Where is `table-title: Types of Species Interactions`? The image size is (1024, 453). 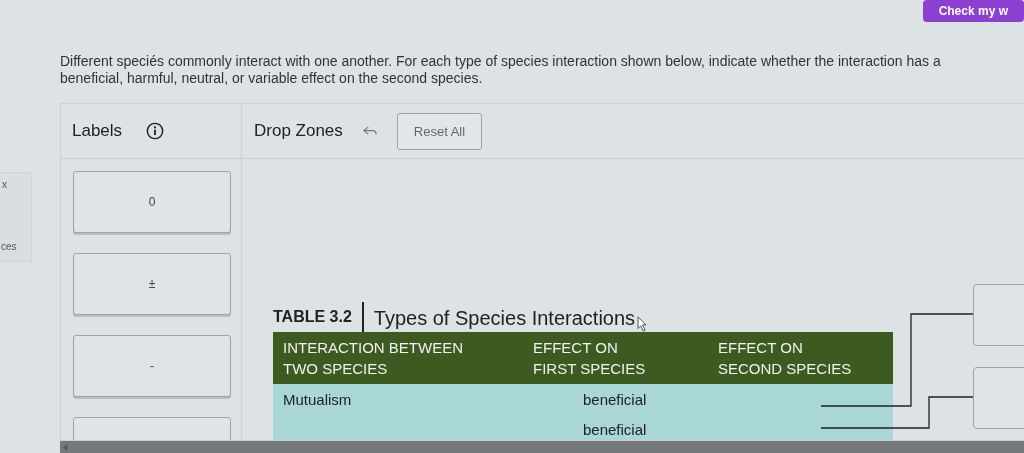 table-title: Types of Species Interactions is located at coordinates (504, 318).